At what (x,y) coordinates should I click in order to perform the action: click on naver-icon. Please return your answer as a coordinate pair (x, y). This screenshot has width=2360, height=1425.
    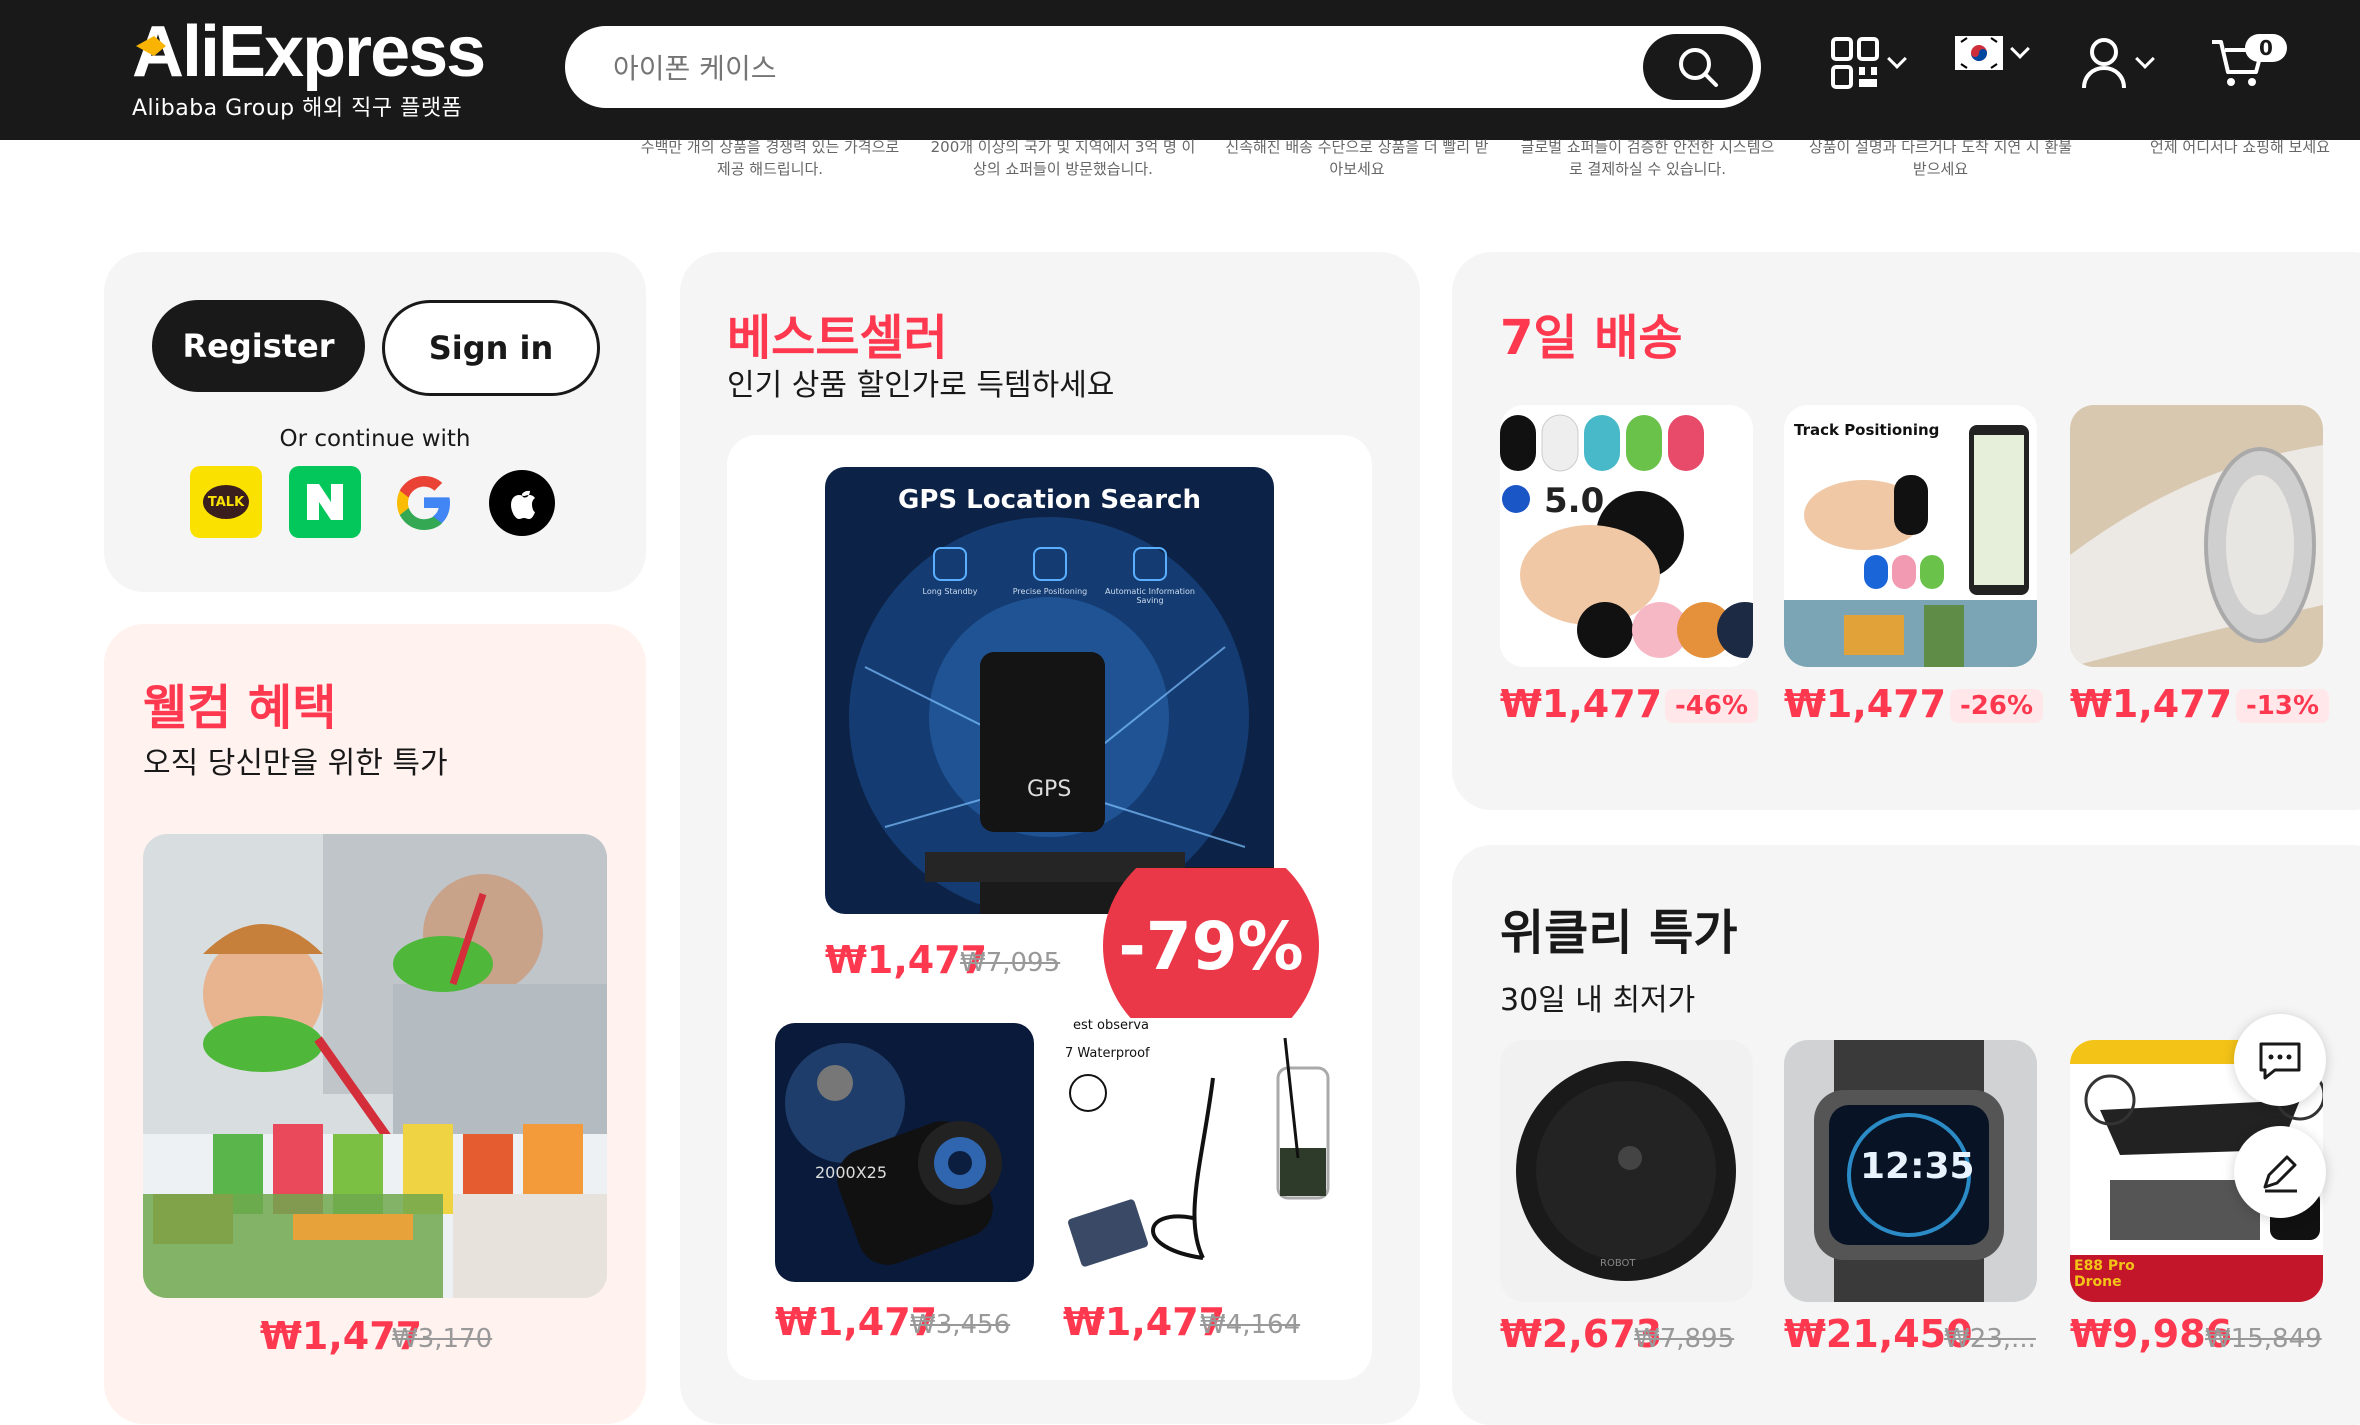
    Looking at the image, I should click on (325, 502).